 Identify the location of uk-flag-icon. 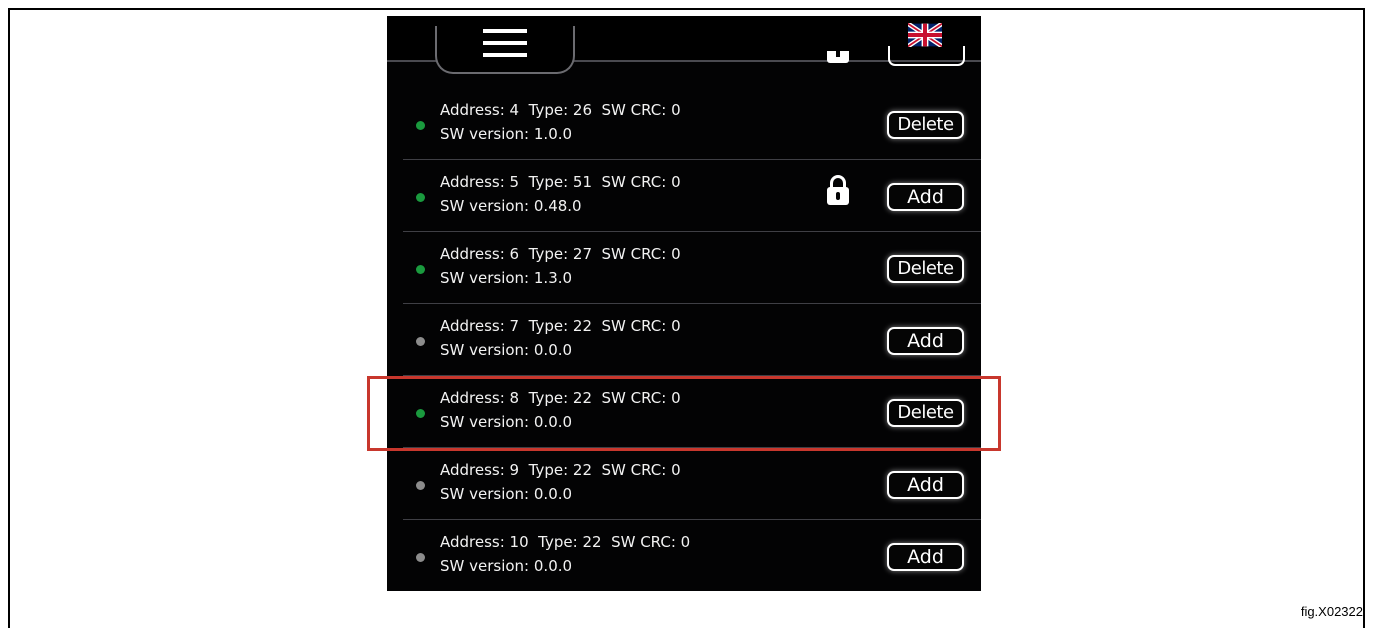
(925, 35).